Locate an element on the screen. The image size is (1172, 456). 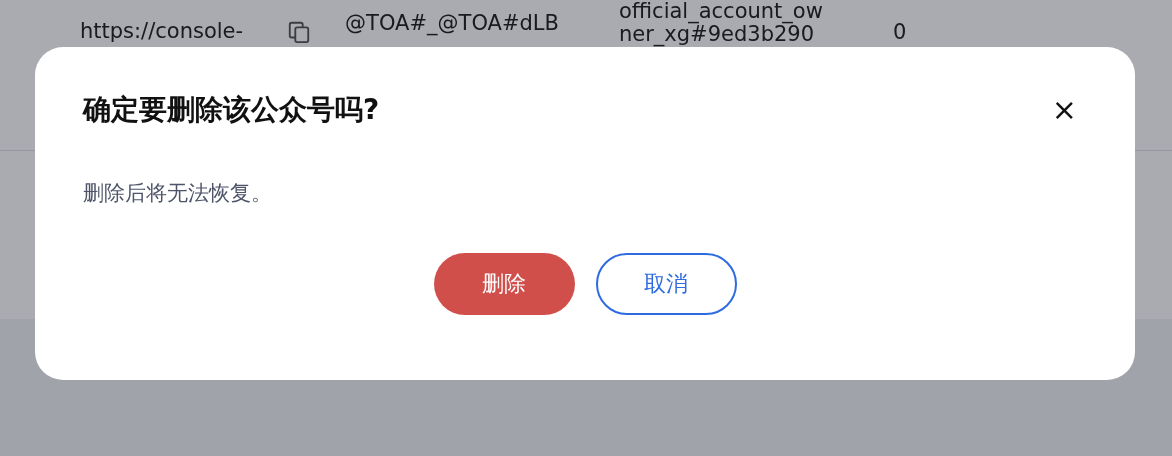
cancel-button: 取消 is located at coordinates (666, 284).